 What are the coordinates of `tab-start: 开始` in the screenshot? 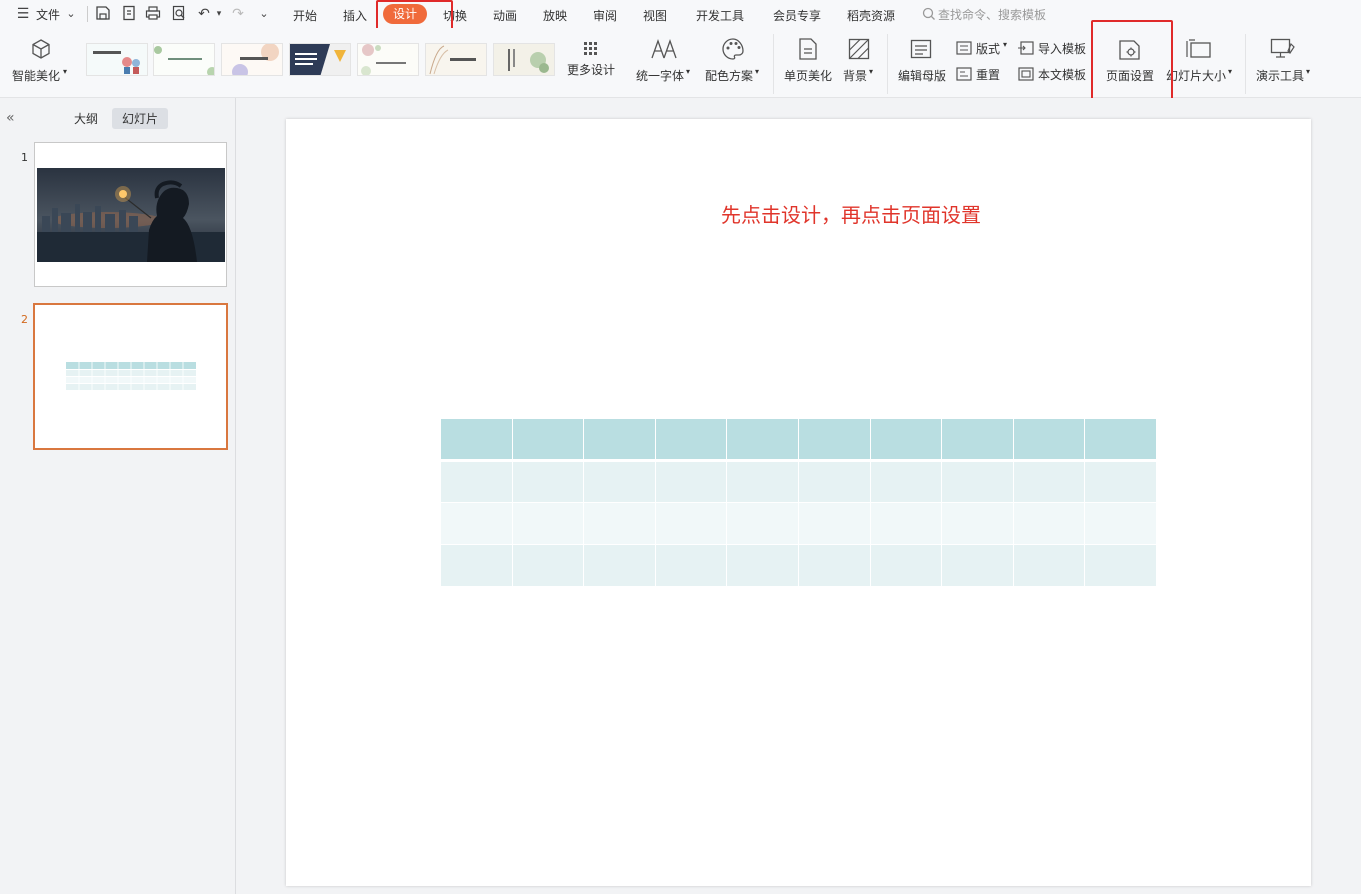 It's located at (305, 15).